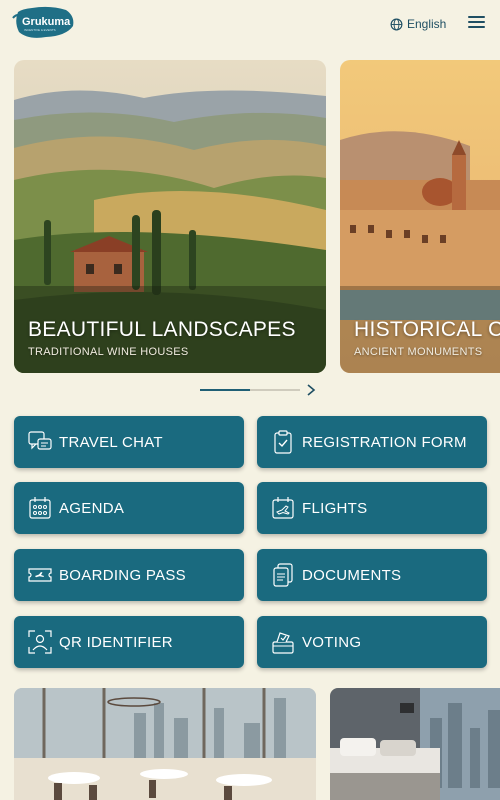 The image size is (500, 800). What do you see at coordinates (40, 30) in the screenshot?
I see `svg-text: INCENTIVE & EVENTS` at bounding box center [40, 30].